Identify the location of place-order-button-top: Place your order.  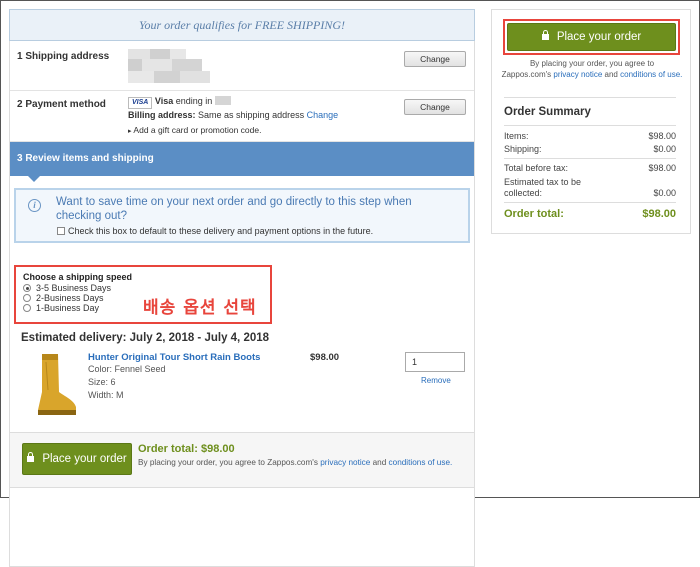
(591, 37).